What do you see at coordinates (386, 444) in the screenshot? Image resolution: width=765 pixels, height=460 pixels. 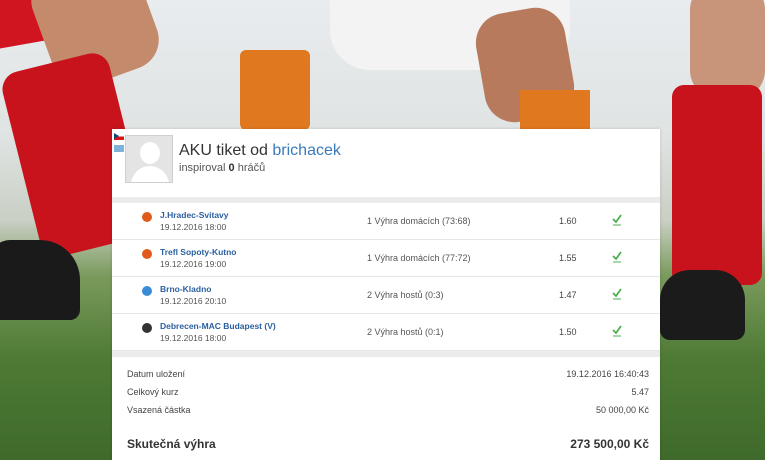 I see `actual-win-row: Skutečná výhra 273 500,00 Kč` at bounding box center [386, 444].